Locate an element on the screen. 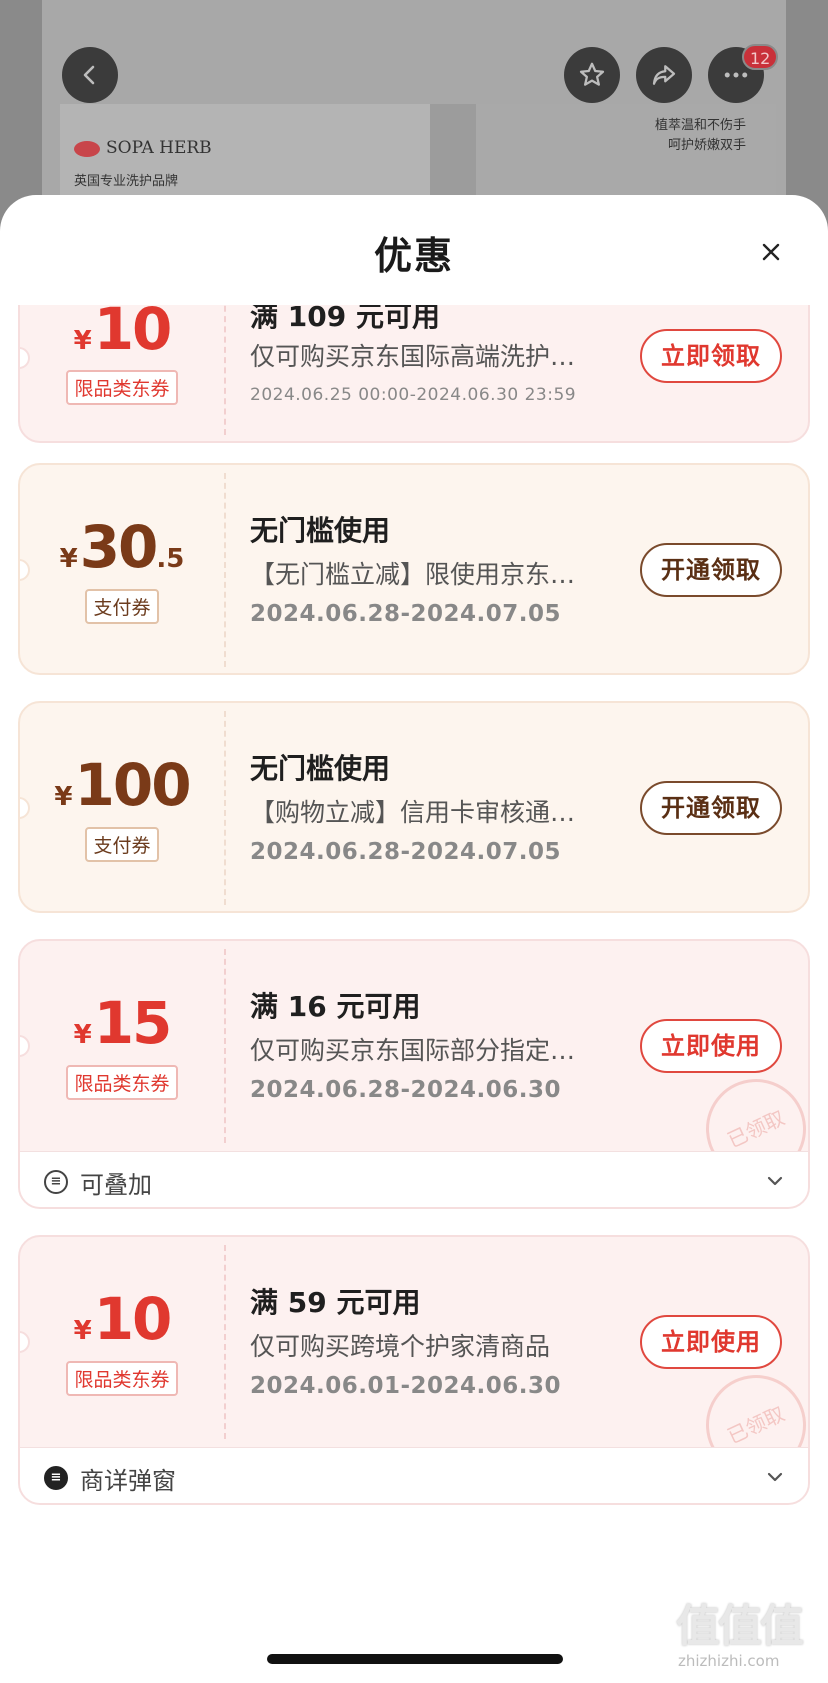  coupon-validity: 2024.06.28-2024.06.30 is located at coordinates (406, 1090).